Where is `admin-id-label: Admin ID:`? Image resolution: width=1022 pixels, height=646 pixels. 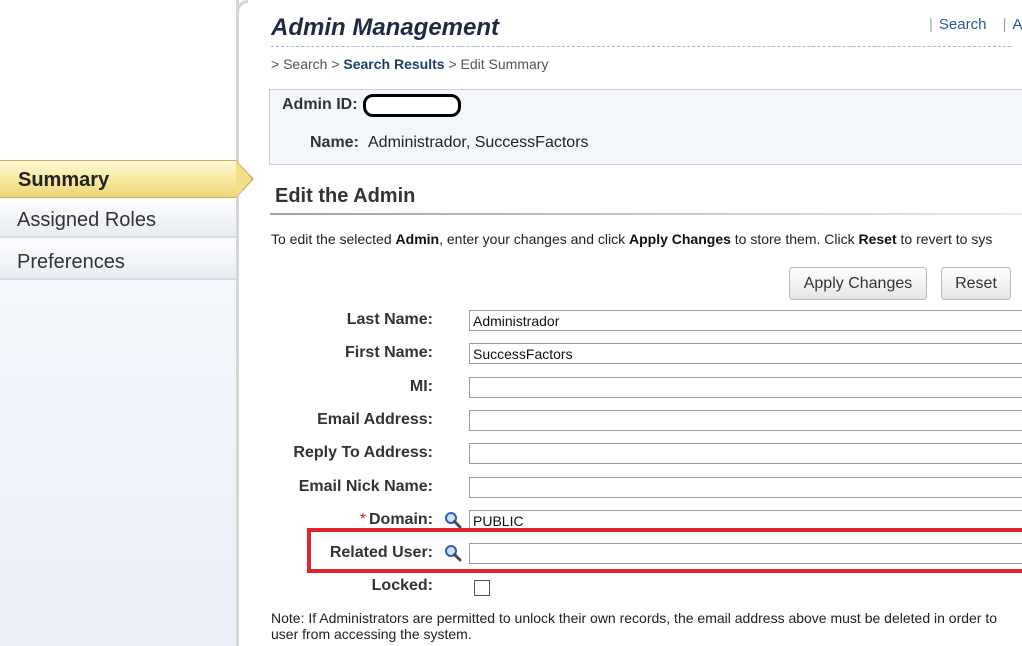 admin-id-label: Admin ID: is located at coordinates (320, 104).